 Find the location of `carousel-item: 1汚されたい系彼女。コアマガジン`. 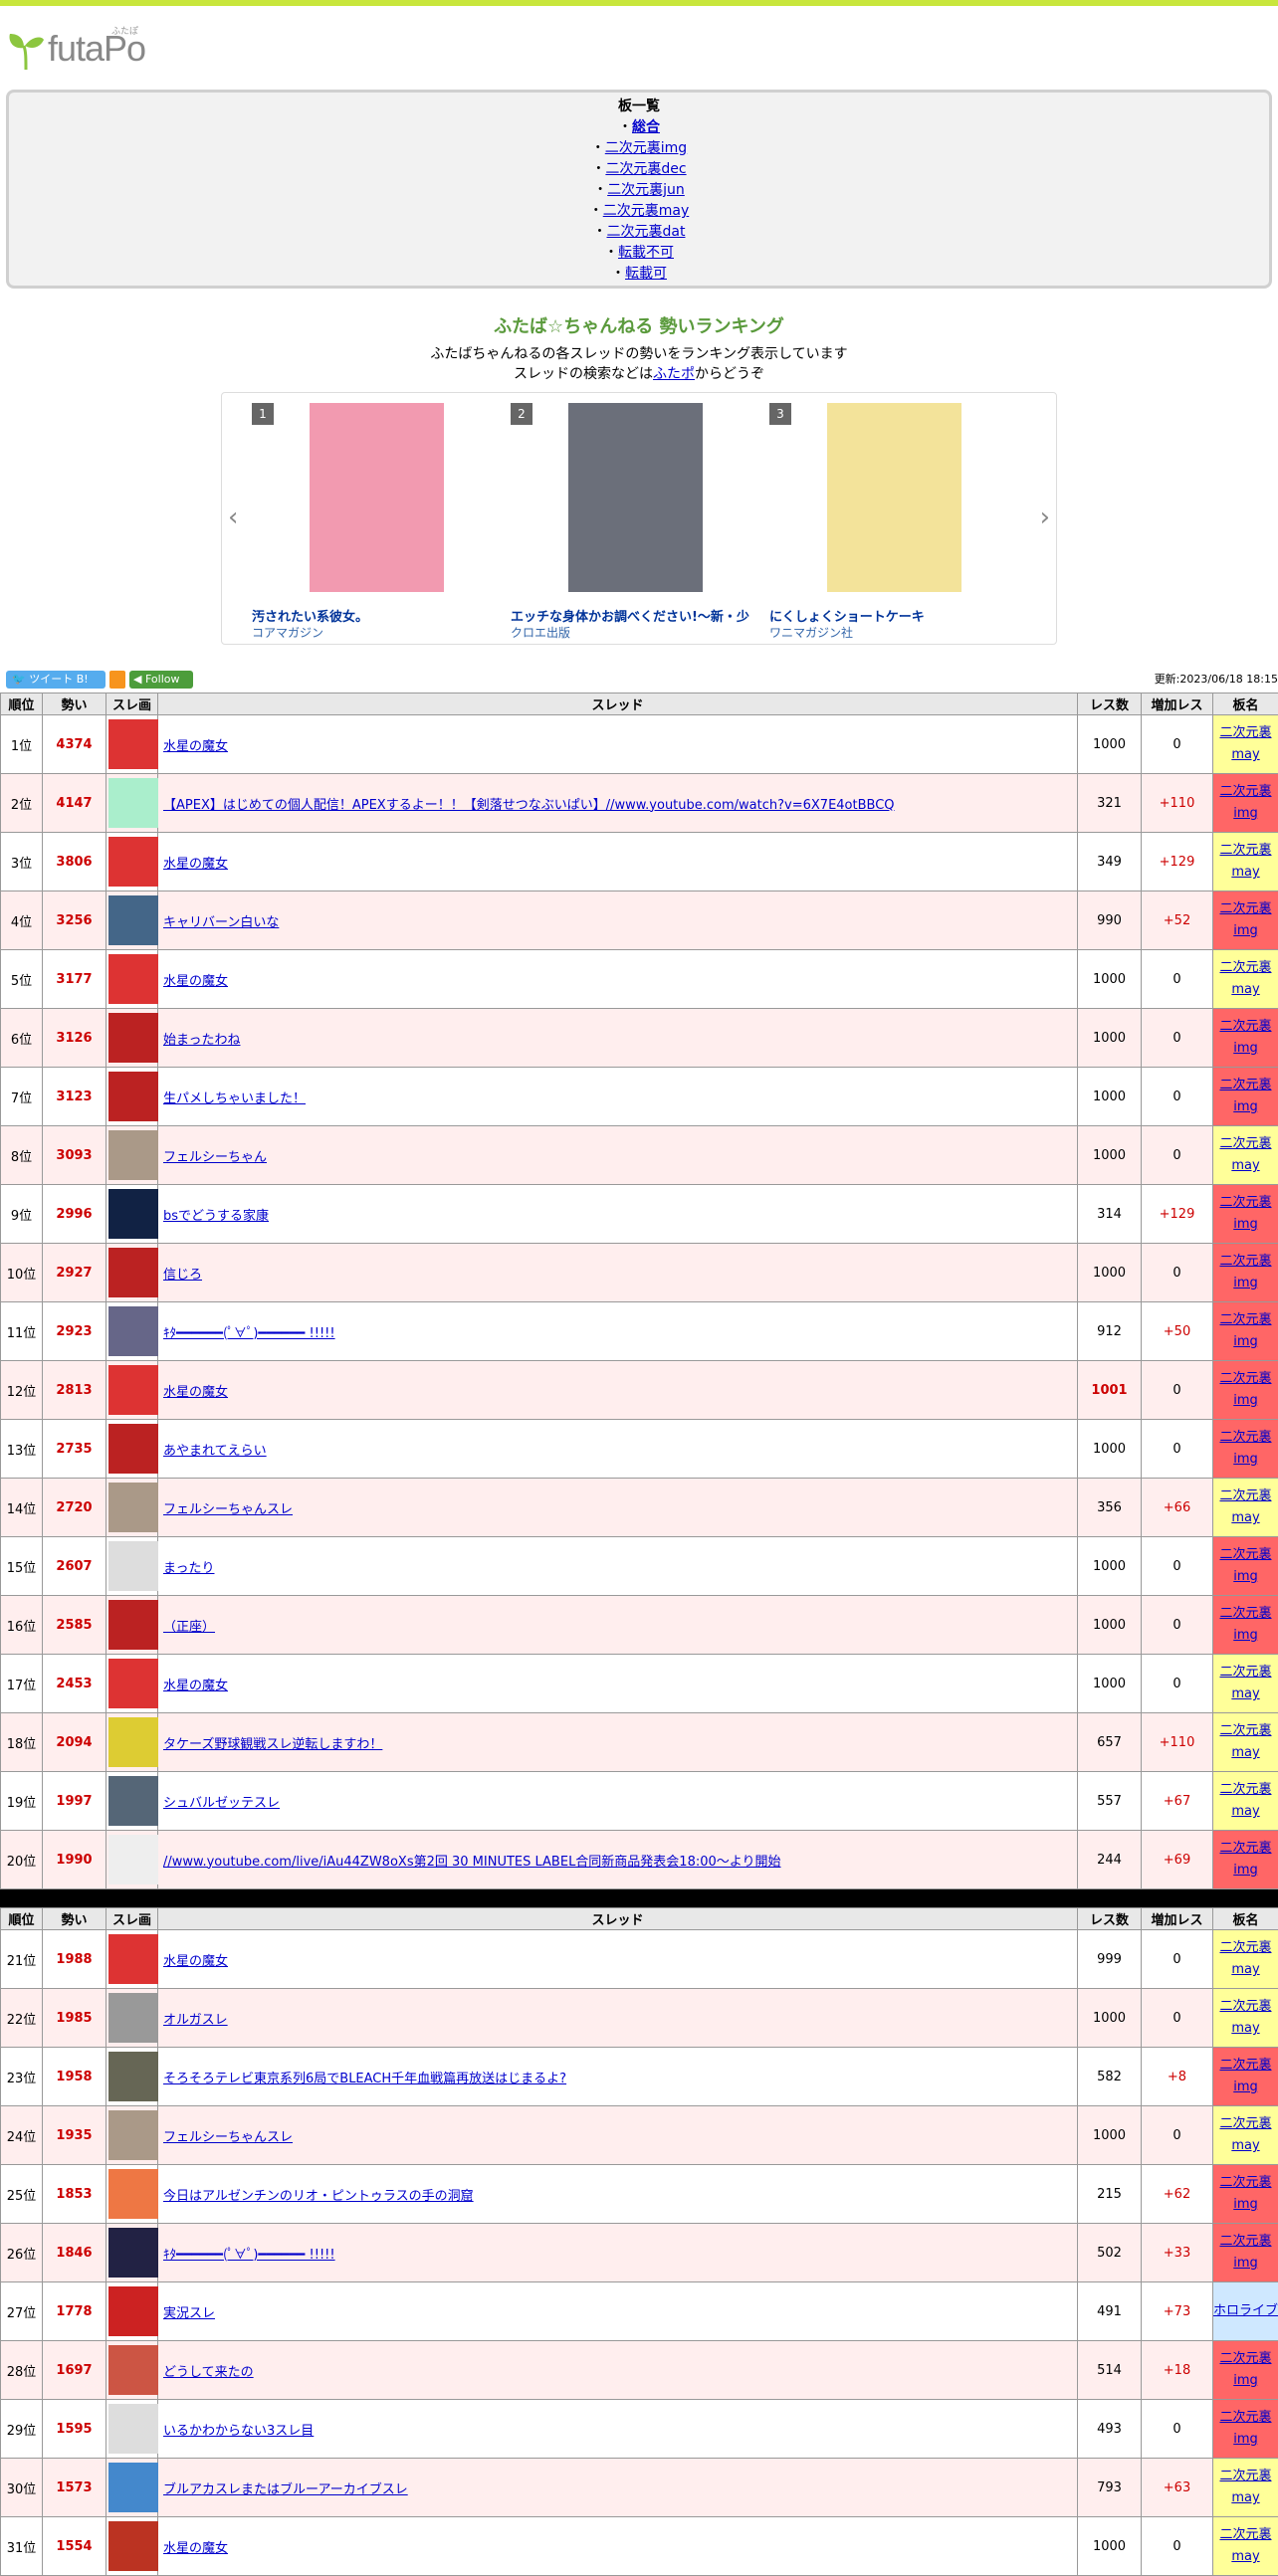

carousel-item: 1汚されたい系彼女。コアマガジン is located at coordinates (372, 522).